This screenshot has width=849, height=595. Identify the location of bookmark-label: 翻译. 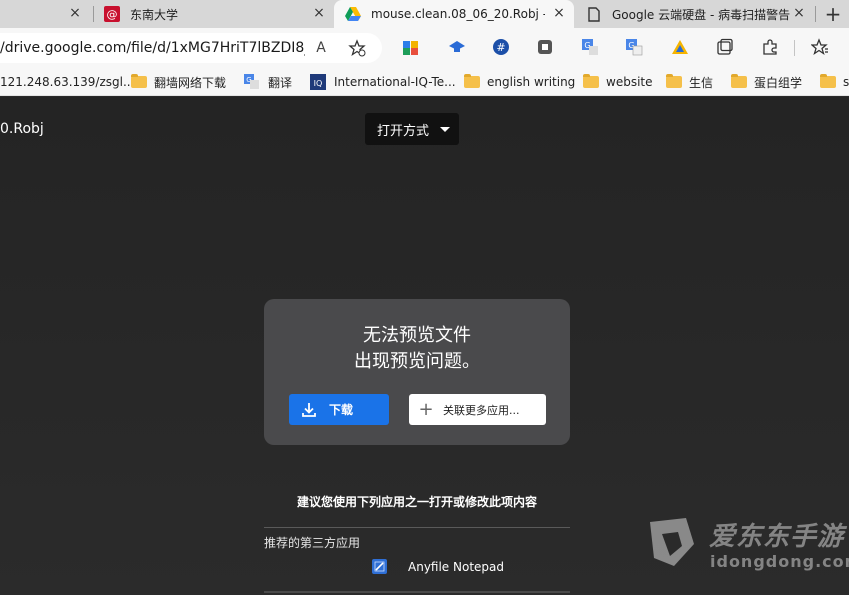
(280, 82).